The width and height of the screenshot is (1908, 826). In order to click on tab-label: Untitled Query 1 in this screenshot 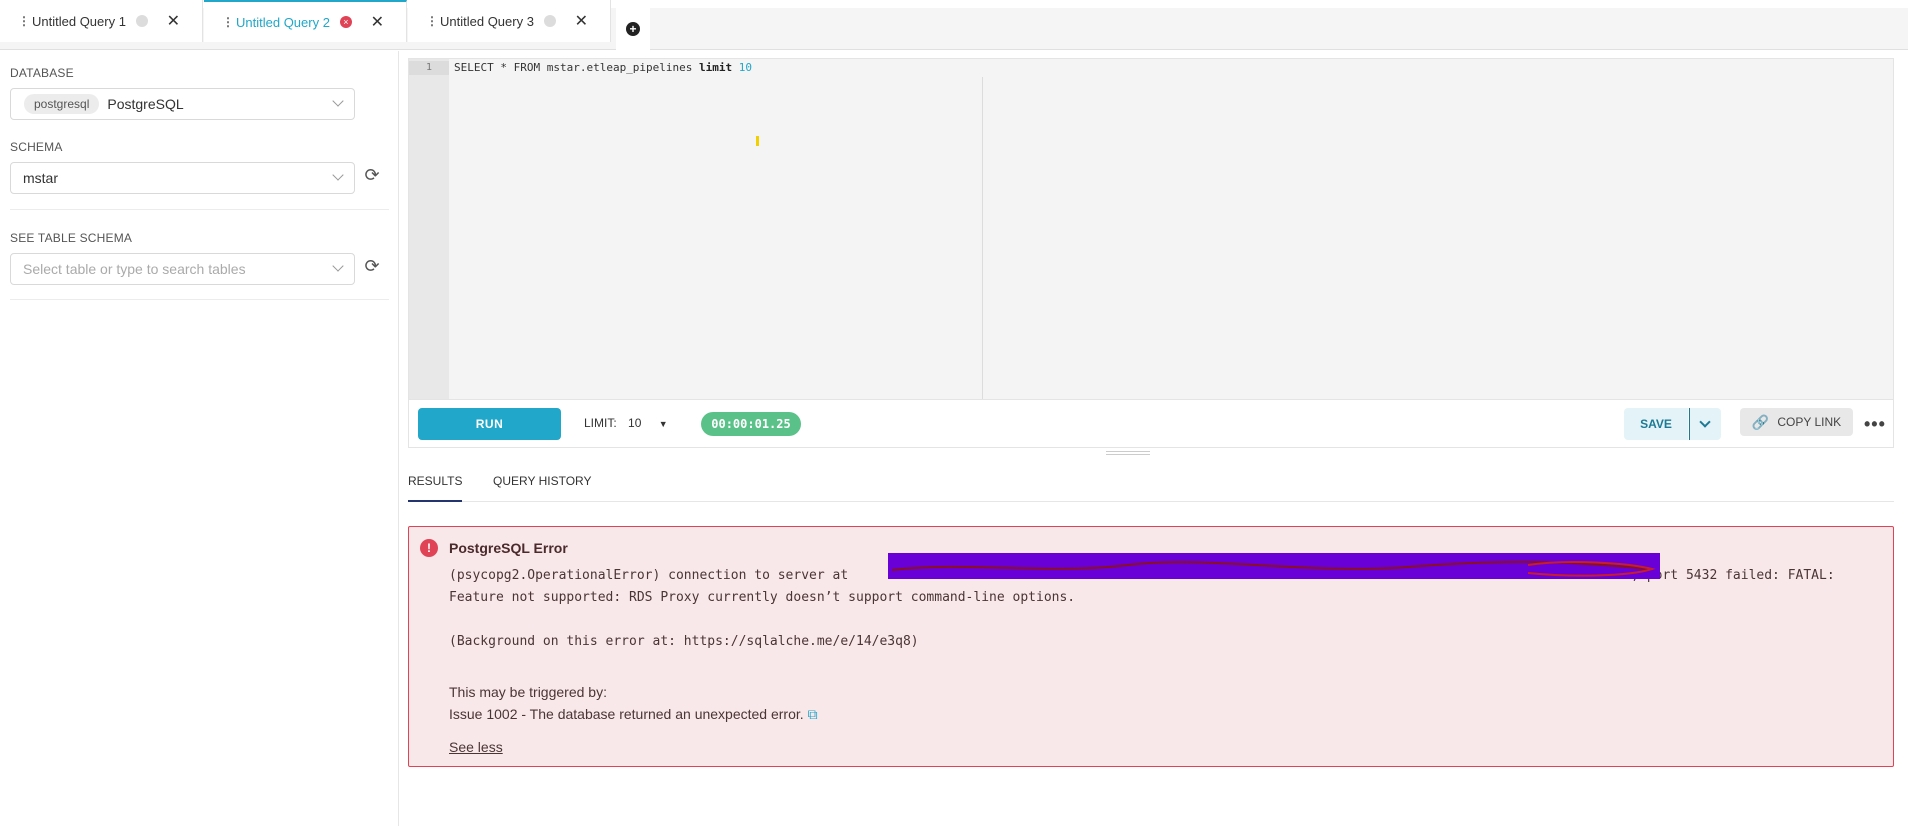, I will do `click(79, 21)`.